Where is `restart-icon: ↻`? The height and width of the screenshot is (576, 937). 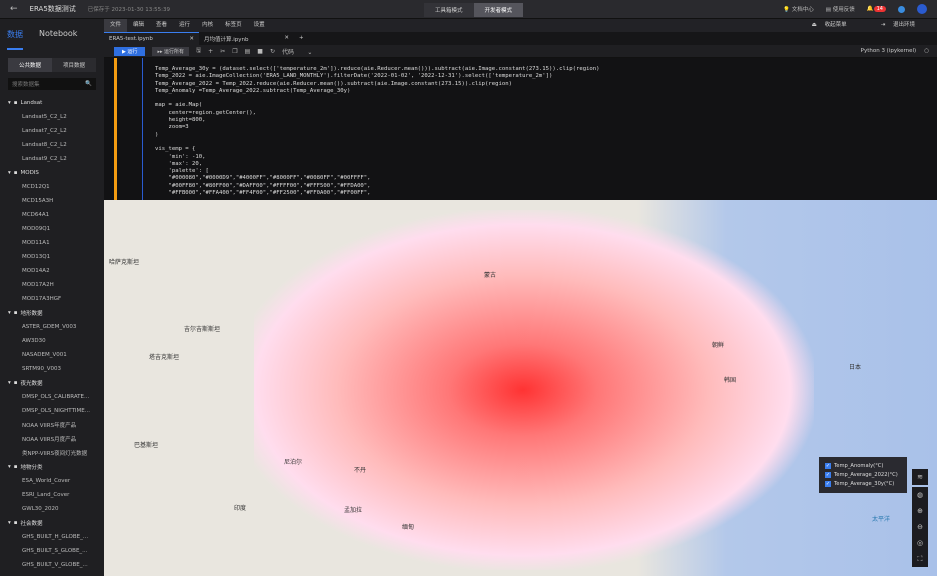 restart-icon: ↻ is located at coordinates (272, 51).